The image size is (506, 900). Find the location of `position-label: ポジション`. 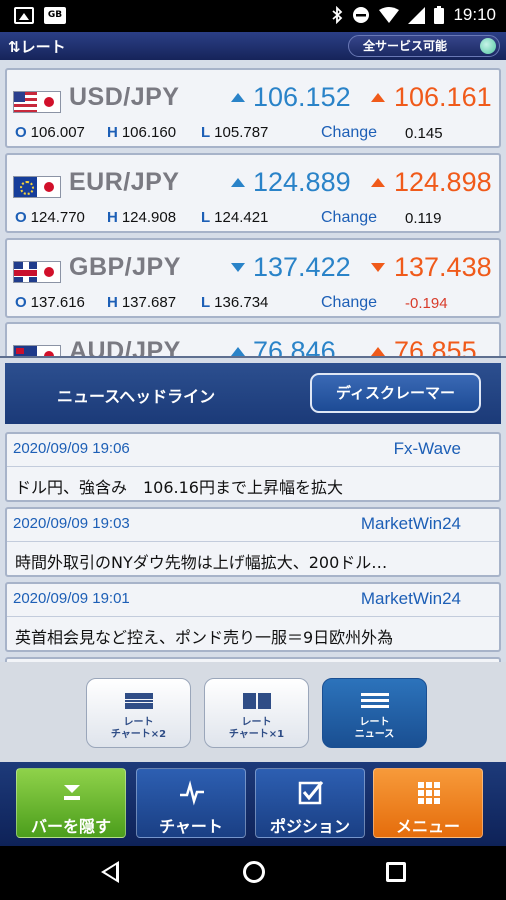

position-label: ポジション is located at coordinates (309, 826).